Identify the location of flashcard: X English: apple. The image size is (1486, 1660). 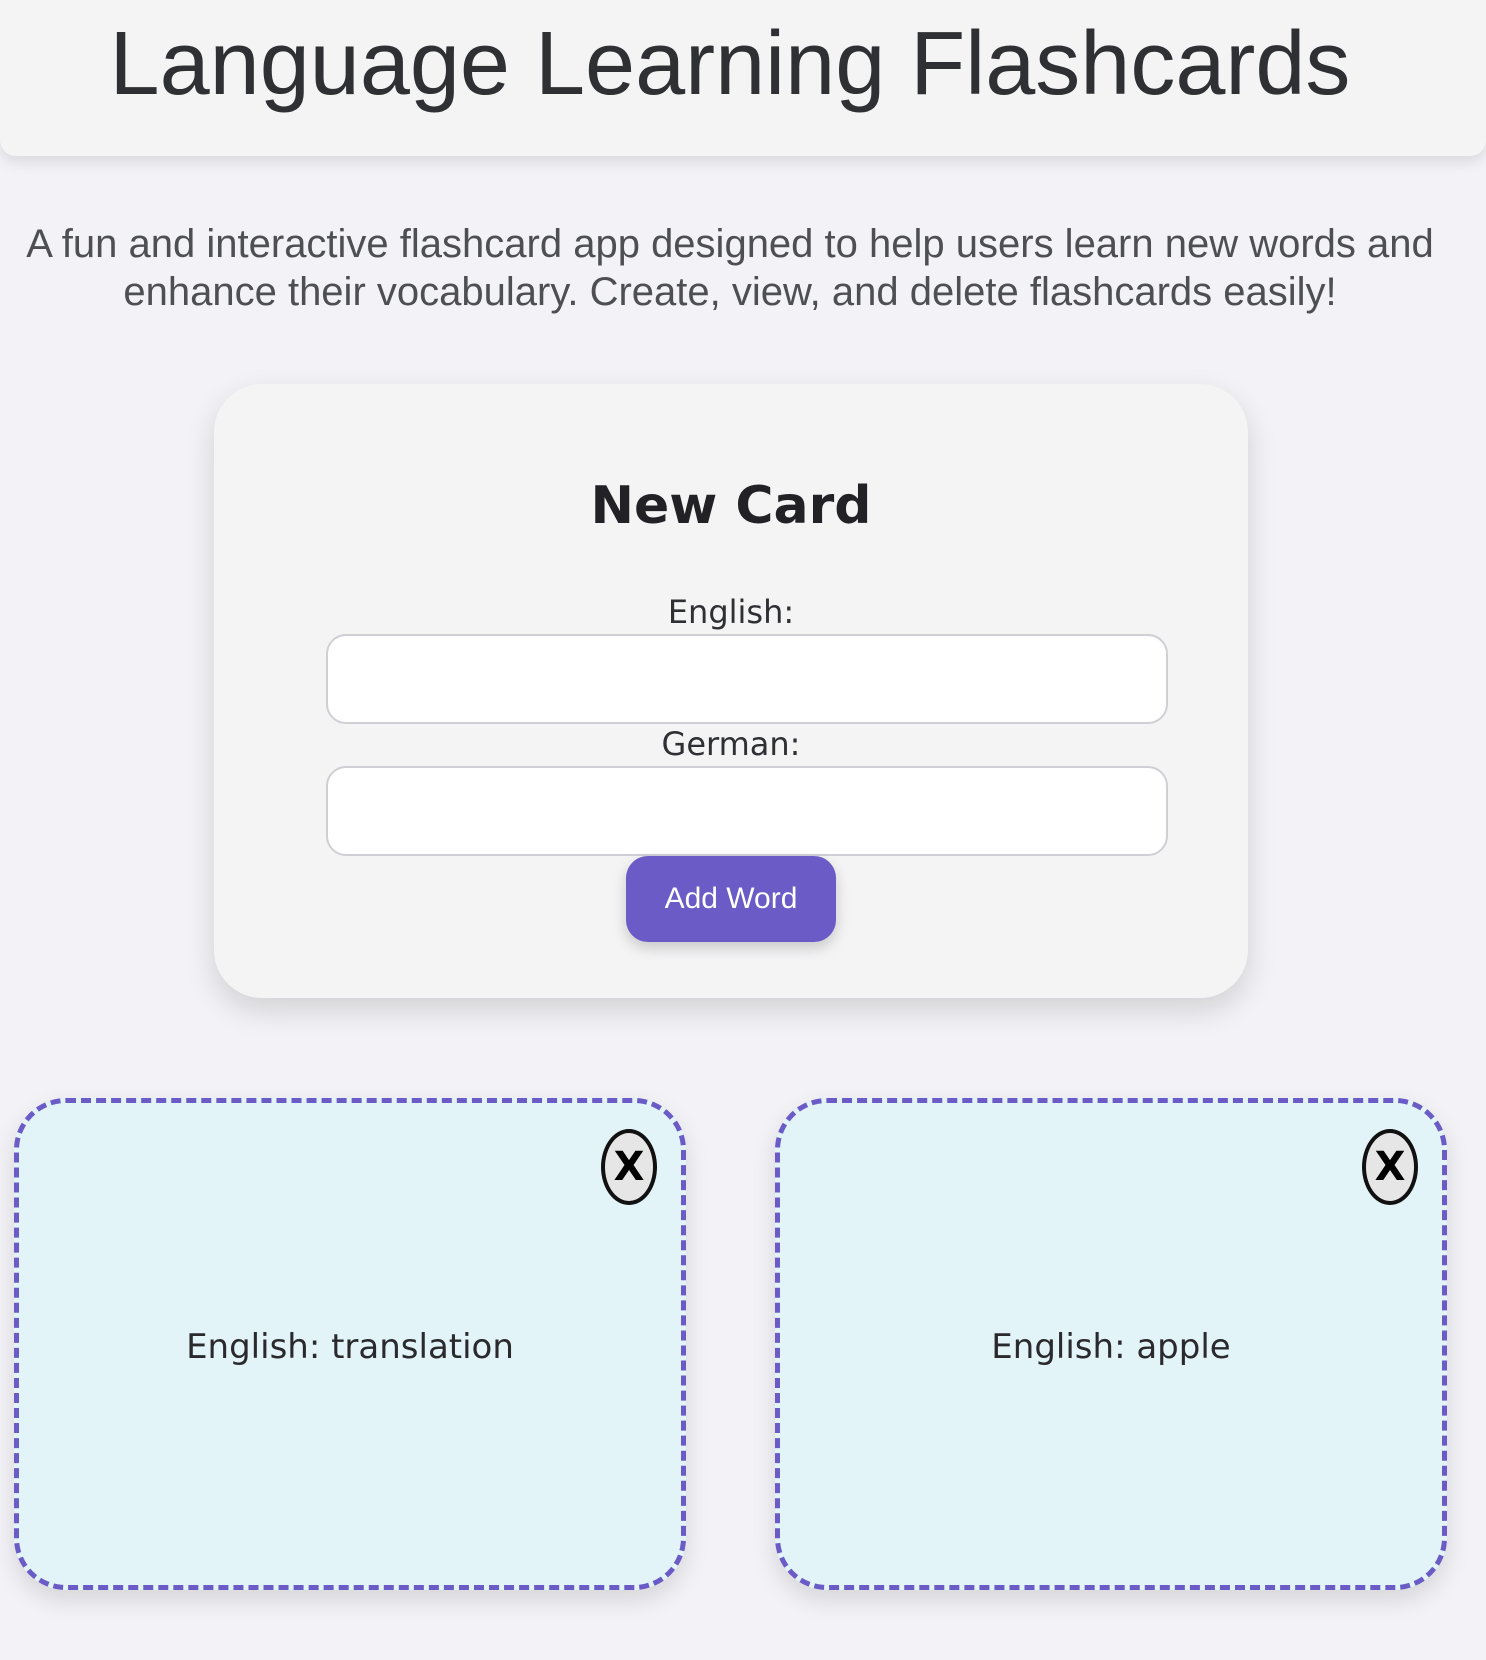
(1111, 1344).